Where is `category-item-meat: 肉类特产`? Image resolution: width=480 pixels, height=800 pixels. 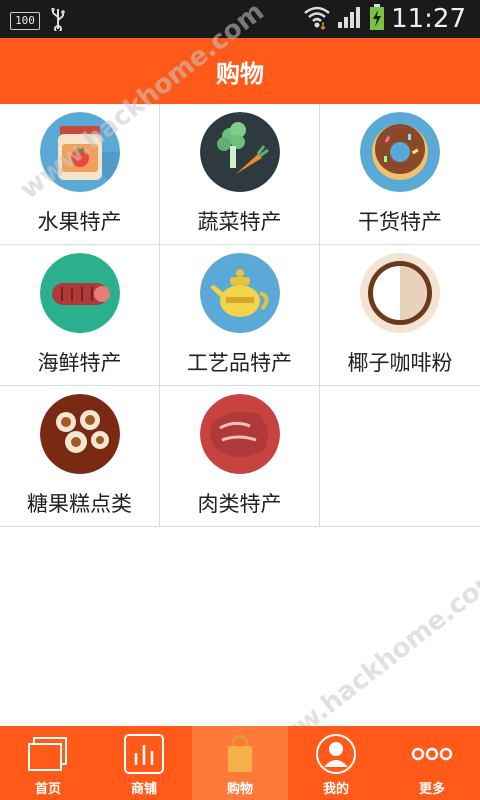 category-item-meat: 肉类特产 is located at coordinates (240, 456).